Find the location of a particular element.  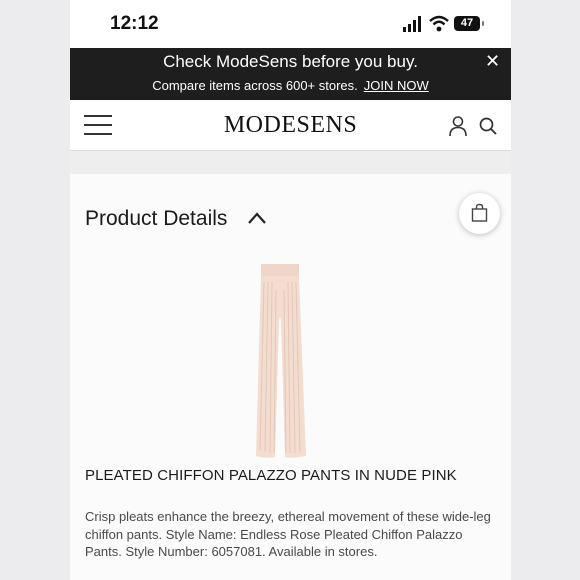

status-bar: 12:12 47 is located at coordinates (290, 24).